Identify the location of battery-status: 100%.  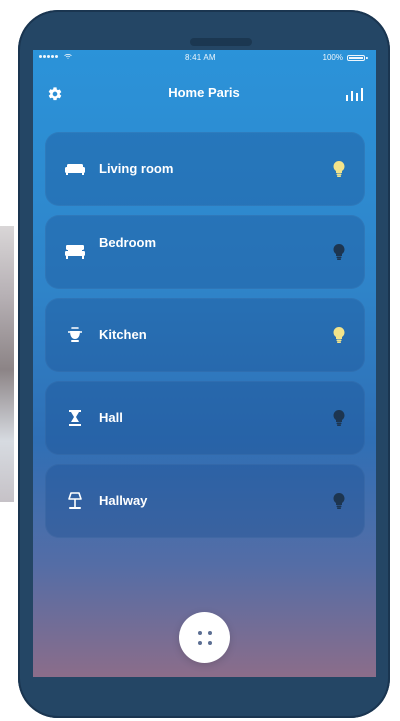
(346, 57).